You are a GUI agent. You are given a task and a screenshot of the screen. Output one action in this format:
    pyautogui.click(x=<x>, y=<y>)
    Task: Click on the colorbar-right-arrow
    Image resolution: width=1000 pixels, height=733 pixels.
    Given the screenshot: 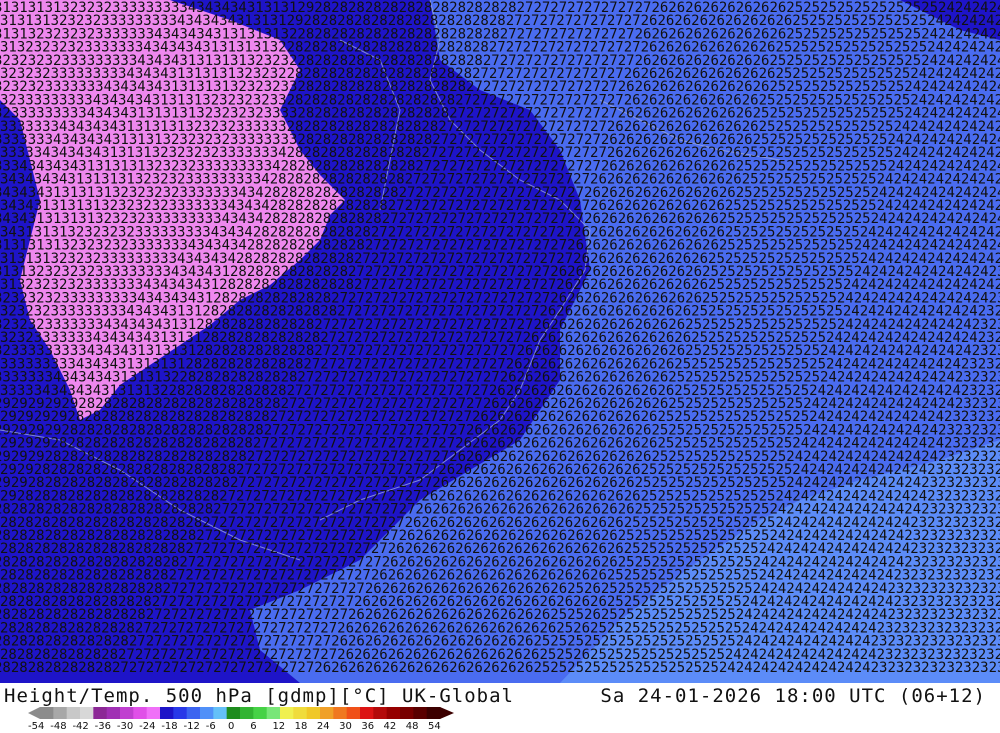 What is the action you would take?
    pyautogui.click(x=447, y=713)
    